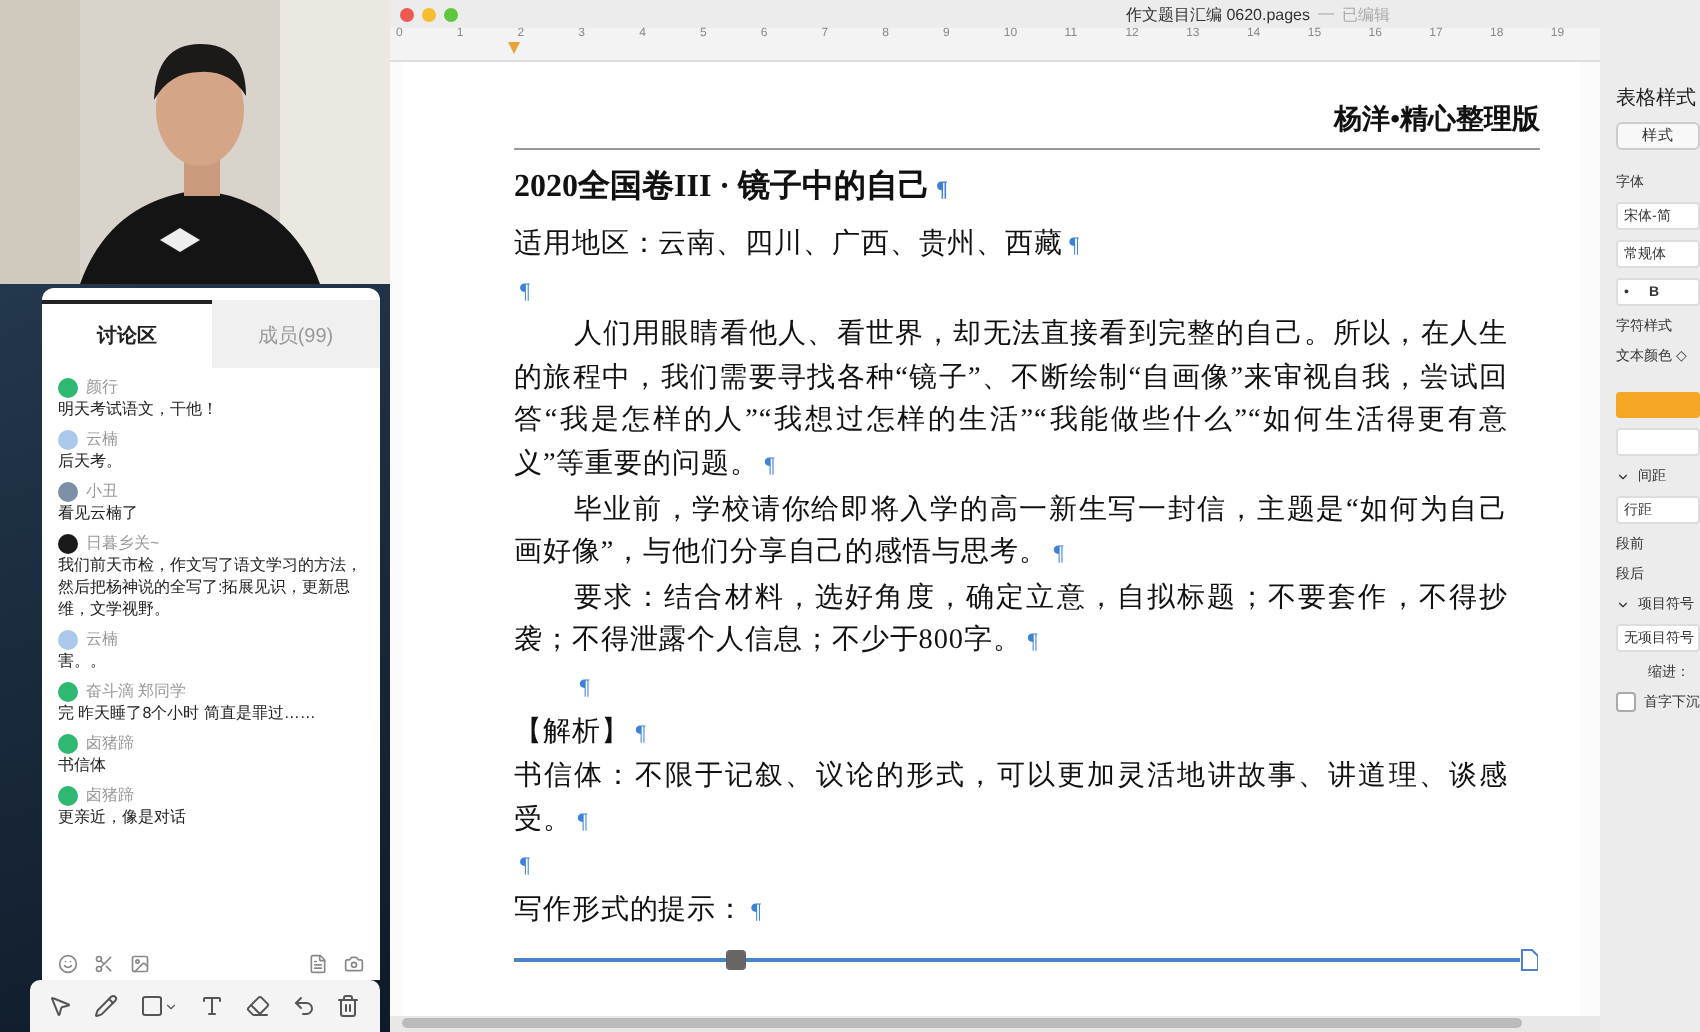  Describe the element at coordinates (83, 661) in the screenshot. I see `message-text: 害。。` at that location.